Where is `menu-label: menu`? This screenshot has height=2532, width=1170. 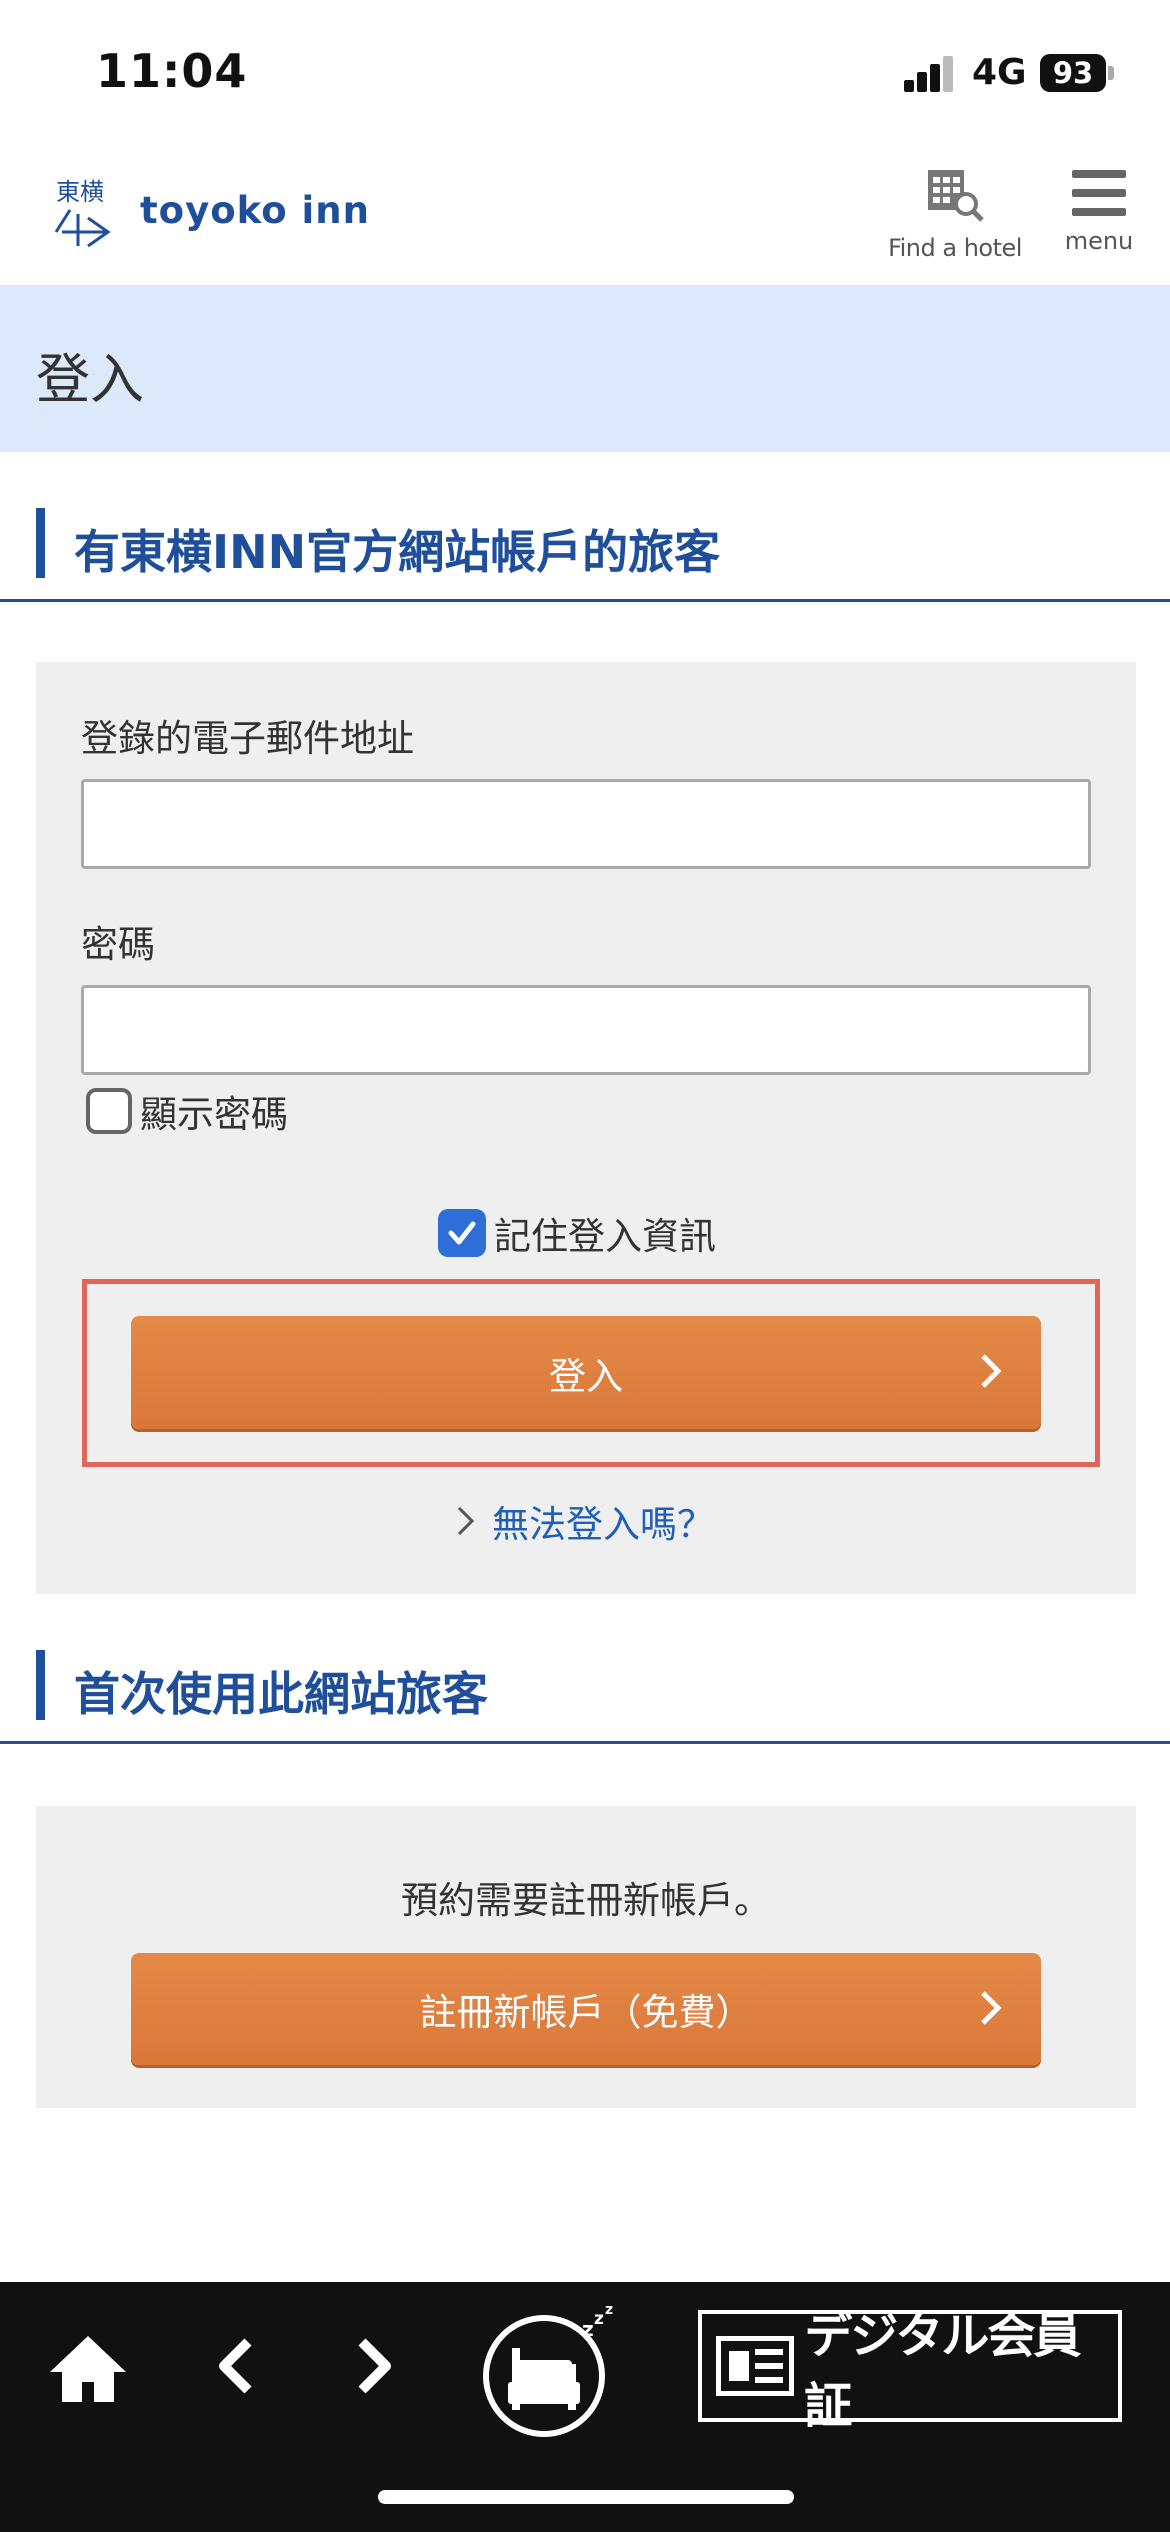 menu-label: menu is located at coordinates (1099, 241).